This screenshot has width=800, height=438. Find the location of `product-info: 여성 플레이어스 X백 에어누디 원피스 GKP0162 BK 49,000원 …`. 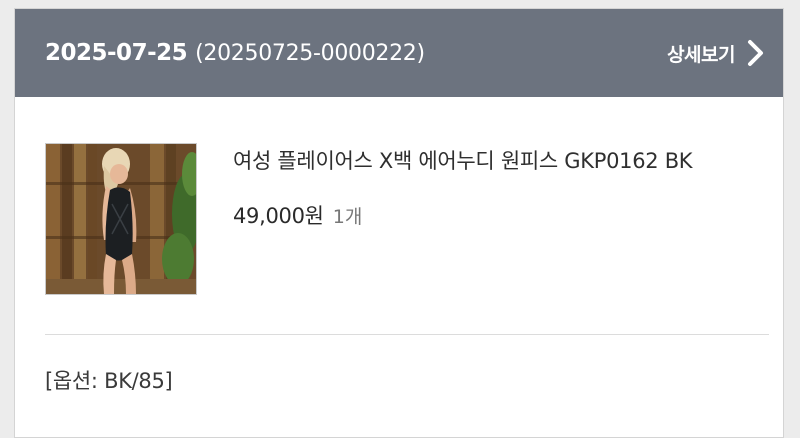

product-info: 여성 플레이어스 X백 에어누디 원피스 GKP0162 BK 49,000원 … is located at coordinates (501, 187).